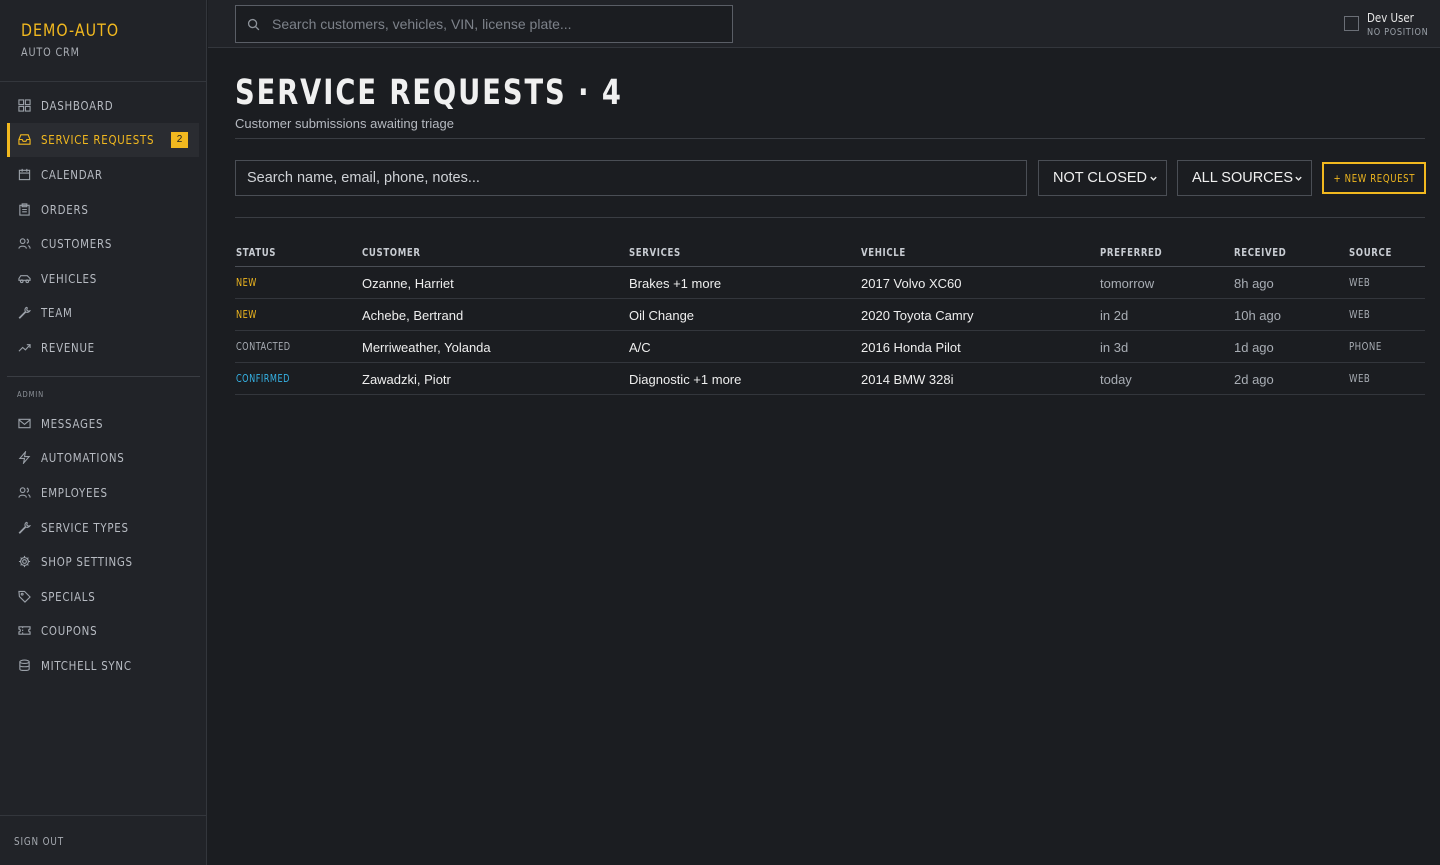  What do you see at coordinates (24, 561) in the screenshot?
I see `gear-icon` at bounding box center [24, 561].